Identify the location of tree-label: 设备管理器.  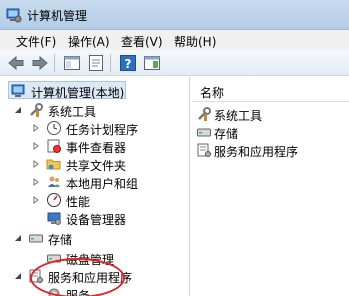
(96, 220).